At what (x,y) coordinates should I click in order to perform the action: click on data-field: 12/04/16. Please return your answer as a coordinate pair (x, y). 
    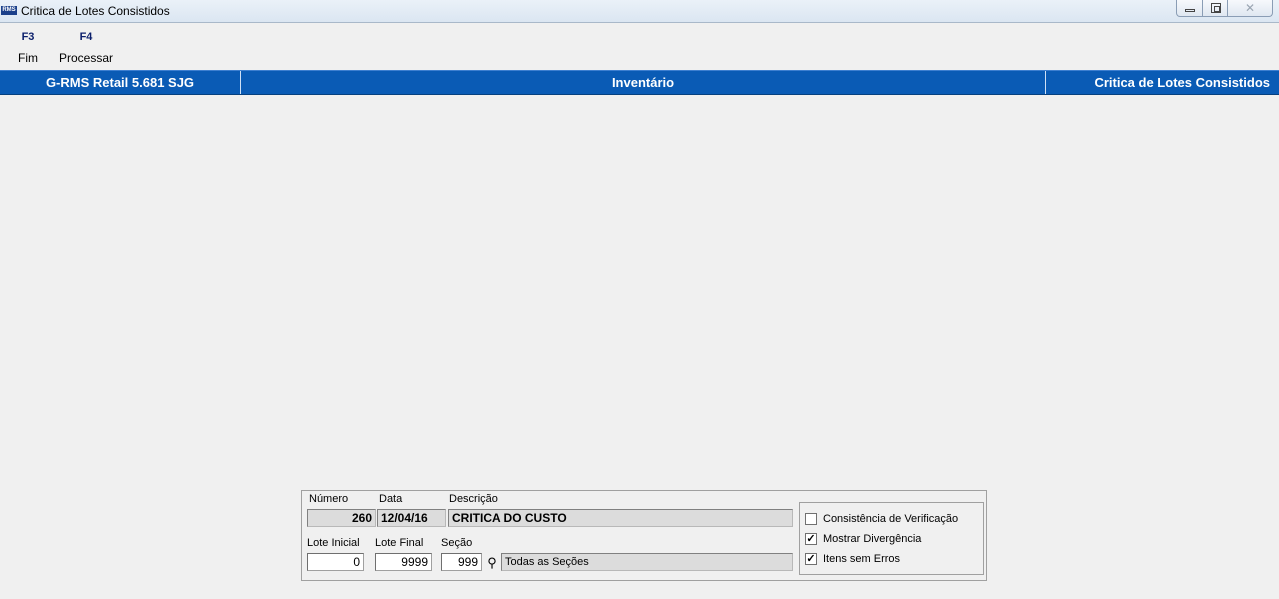
    Looking at the image, I should click on (411, 518).